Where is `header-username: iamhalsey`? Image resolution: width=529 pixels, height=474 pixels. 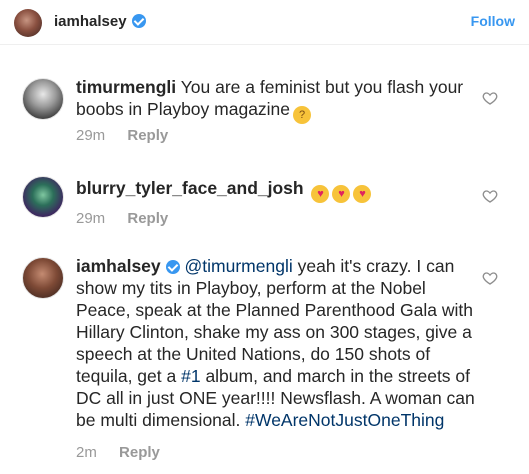 header-username: iamhalsey is located at coordinates (90, 21).